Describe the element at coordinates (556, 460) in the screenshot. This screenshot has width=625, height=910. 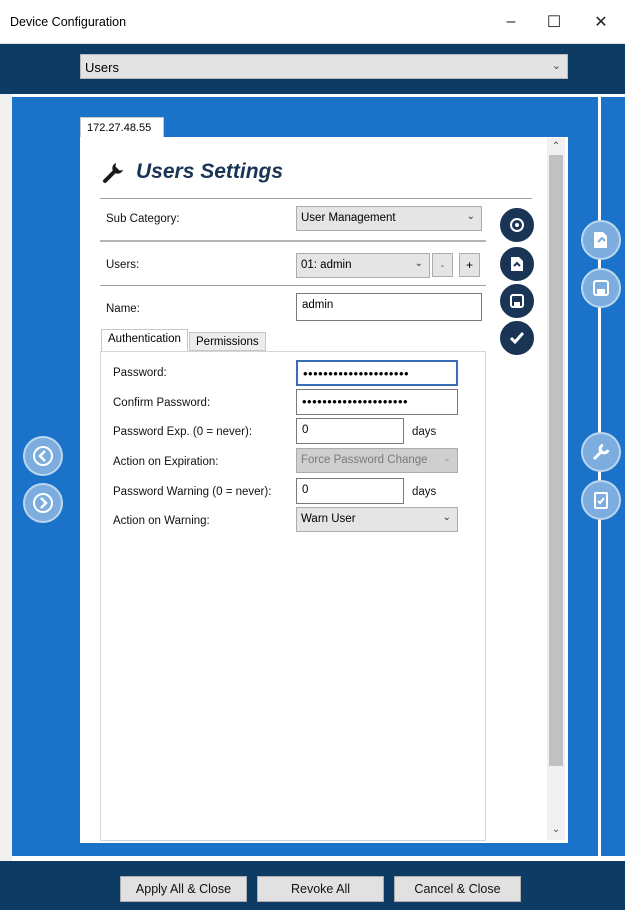
I see `scrollbar-thumb` at that location.